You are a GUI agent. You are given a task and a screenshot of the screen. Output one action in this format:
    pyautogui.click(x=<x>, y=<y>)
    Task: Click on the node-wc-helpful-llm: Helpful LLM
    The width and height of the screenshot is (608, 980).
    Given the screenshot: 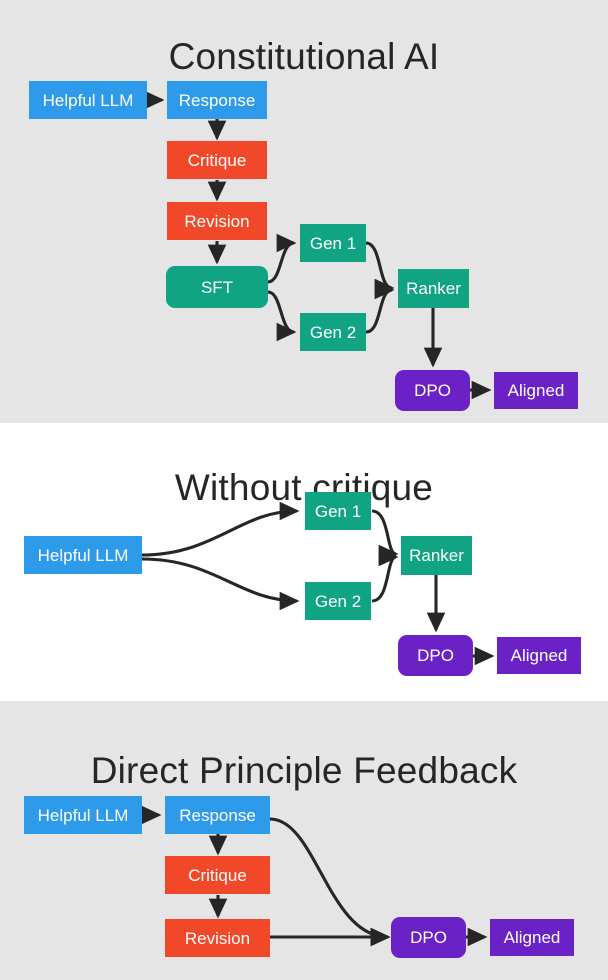 What is the action you would take?
    pyautogui.click(x=83, y=555)
    